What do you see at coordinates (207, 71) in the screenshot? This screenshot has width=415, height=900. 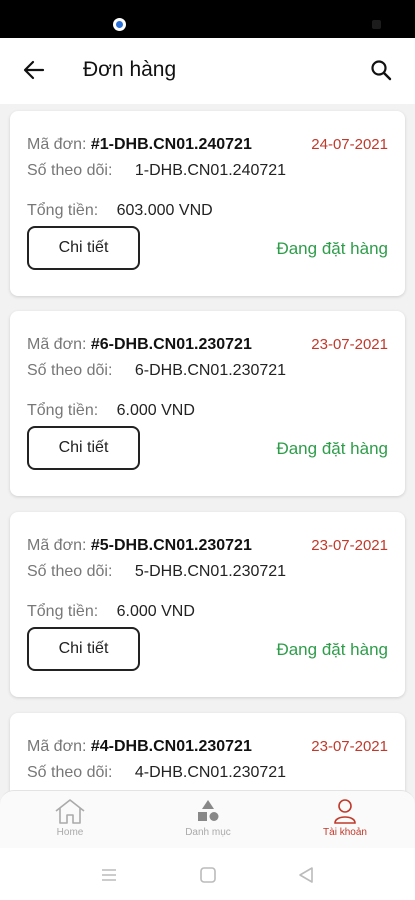 I see `app-bar: Đơn hàng` at bounding box center [207, 71].